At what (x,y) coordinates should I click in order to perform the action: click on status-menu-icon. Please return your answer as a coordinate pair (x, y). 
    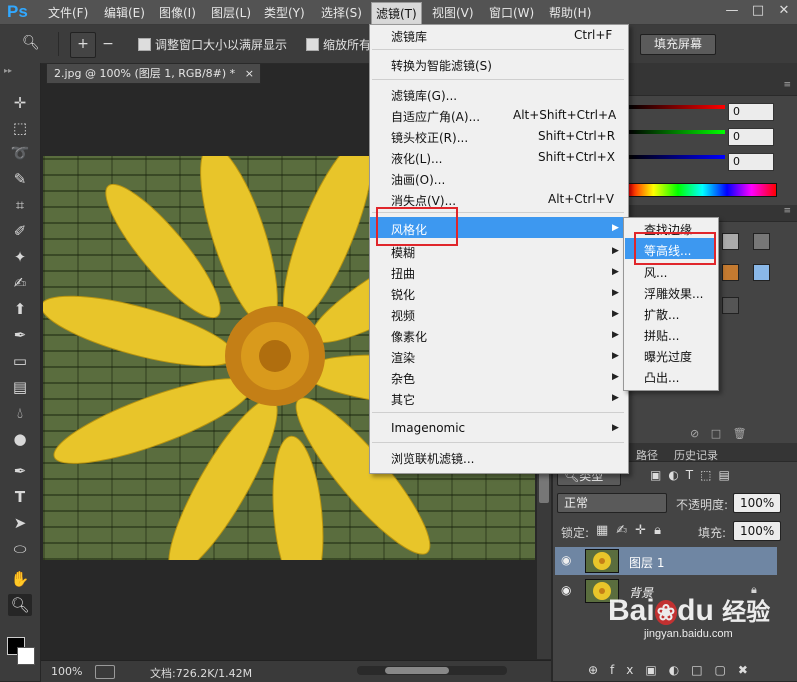
    Looking at the image, I should click on (105, 672).